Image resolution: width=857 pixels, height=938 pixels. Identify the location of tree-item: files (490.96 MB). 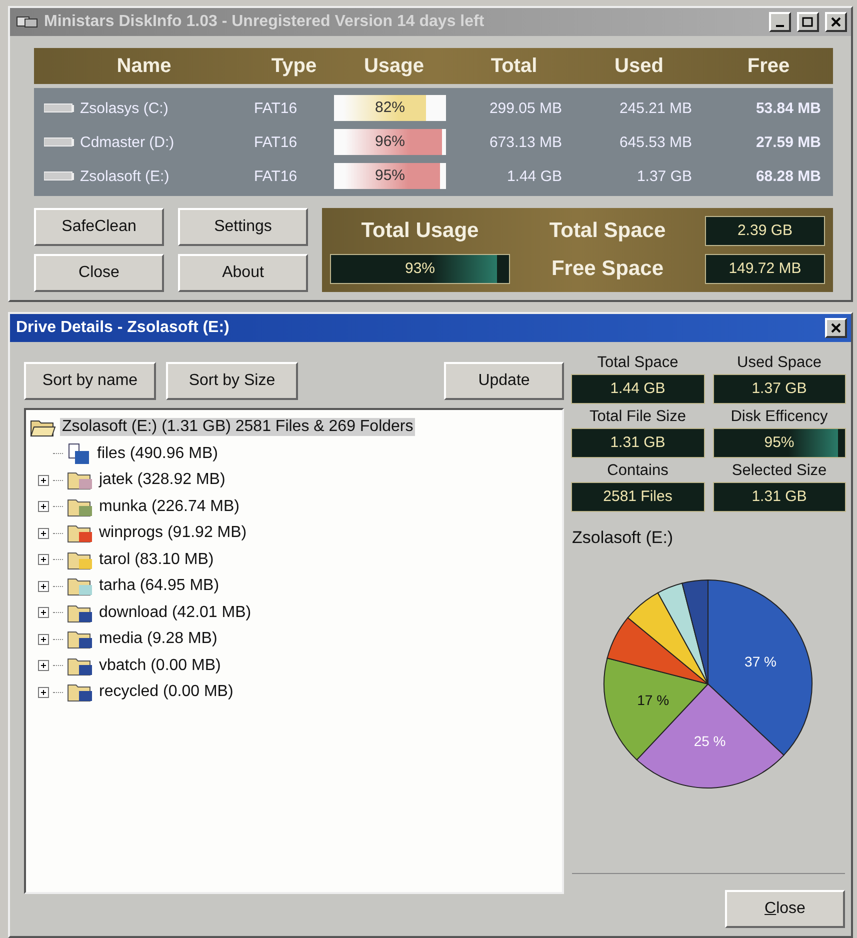
(157, 453).